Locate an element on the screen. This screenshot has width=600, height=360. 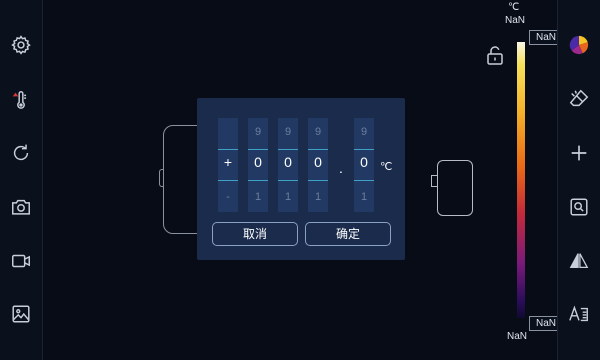
zoom-button is located at coordinates (579, 207).